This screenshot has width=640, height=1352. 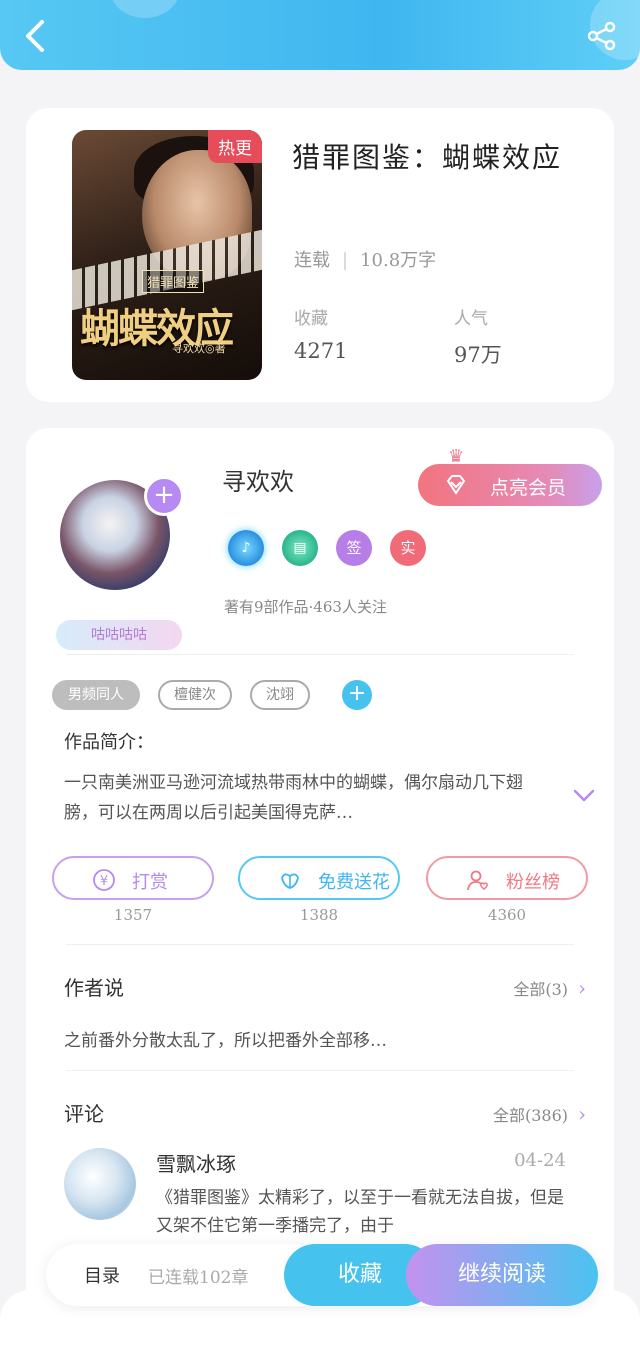 What do you see at coordinates (427, 157) in the screenshot?
I see `book-title: 猎罪图鉴：蝴蝶效应` at bounding box center [427, 157].